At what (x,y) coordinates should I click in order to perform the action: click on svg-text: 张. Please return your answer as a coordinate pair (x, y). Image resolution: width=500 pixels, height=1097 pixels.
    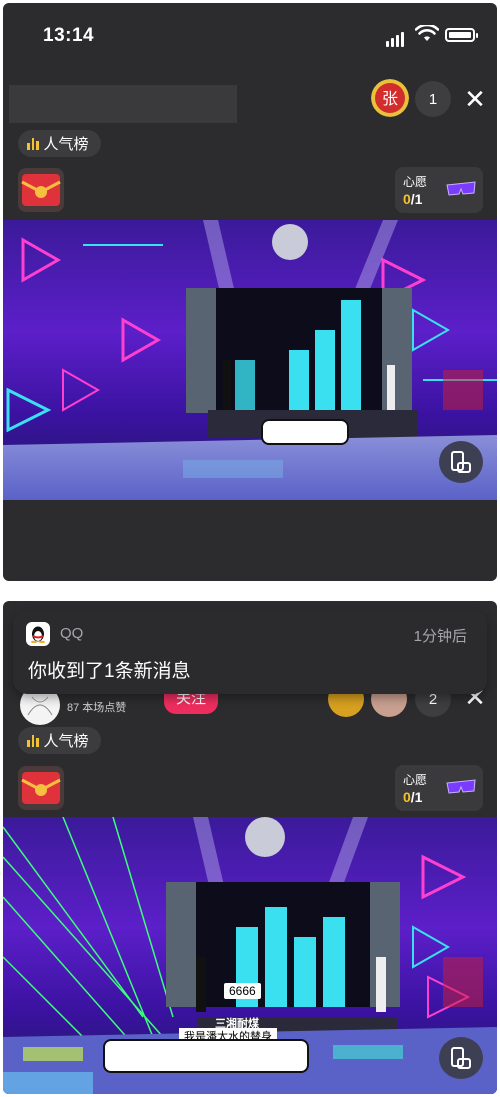
    Looking at the image, I should click on (390, 98).